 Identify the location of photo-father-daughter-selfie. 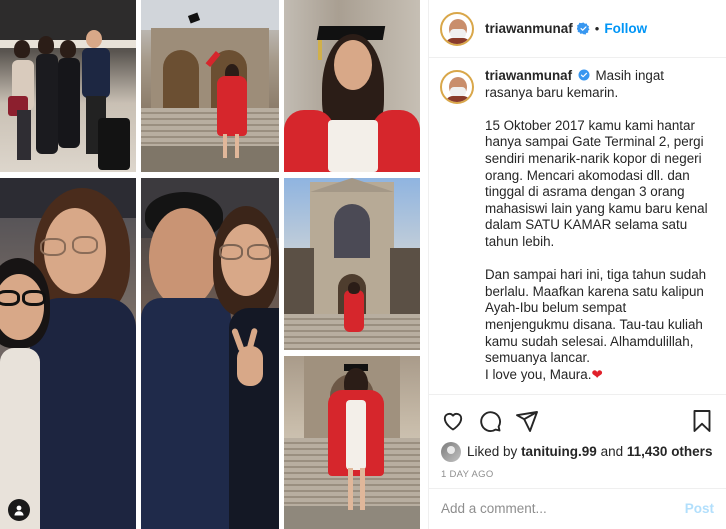
(210, 353).